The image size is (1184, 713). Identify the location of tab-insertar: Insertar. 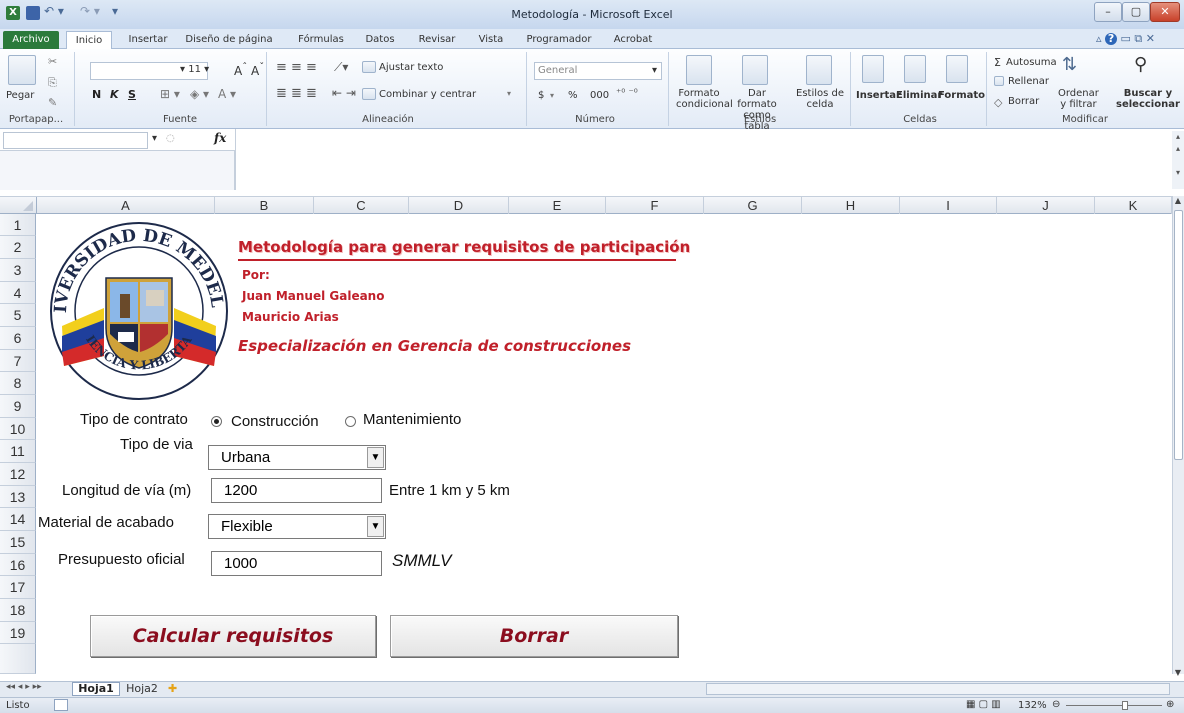
(148, 40).